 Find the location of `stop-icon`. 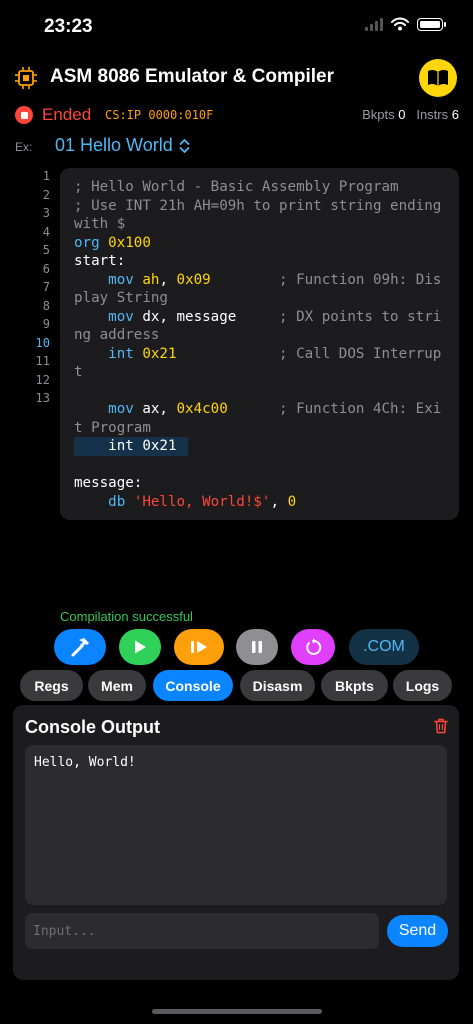

stop-icon is located at coordinates (24, 115).